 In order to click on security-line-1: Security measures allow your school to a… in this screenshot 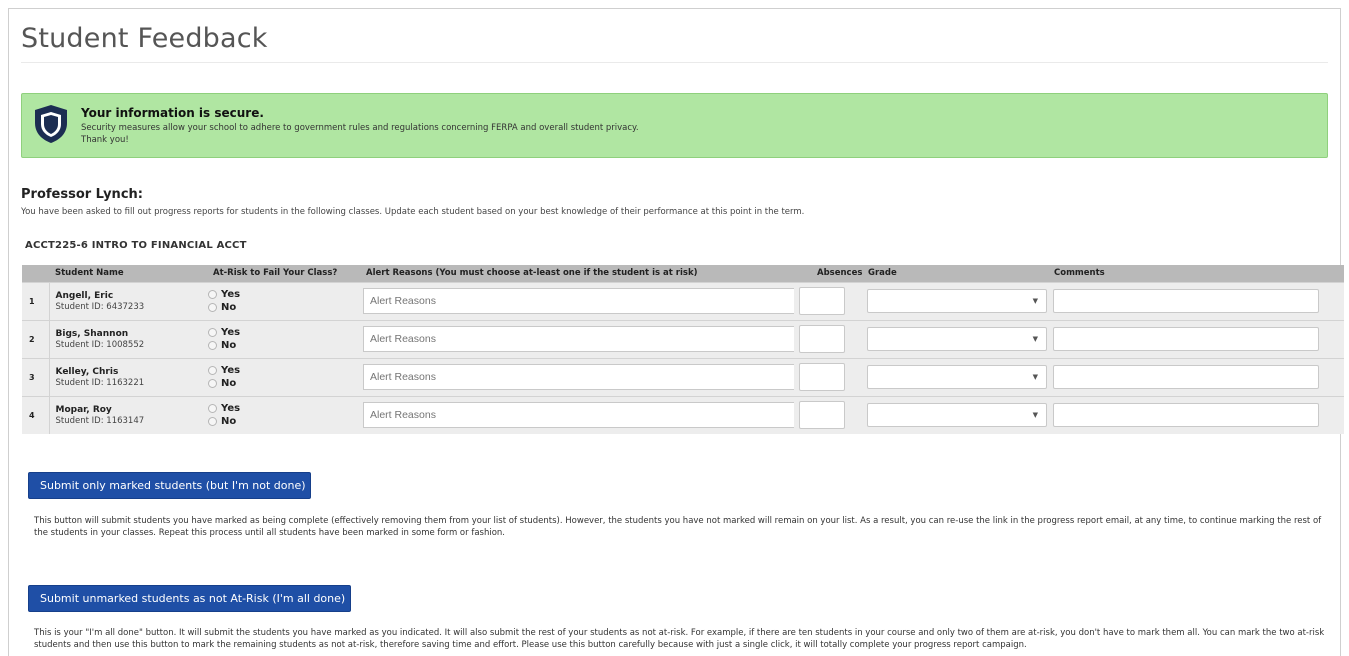, I will do `click(360, 128)`.